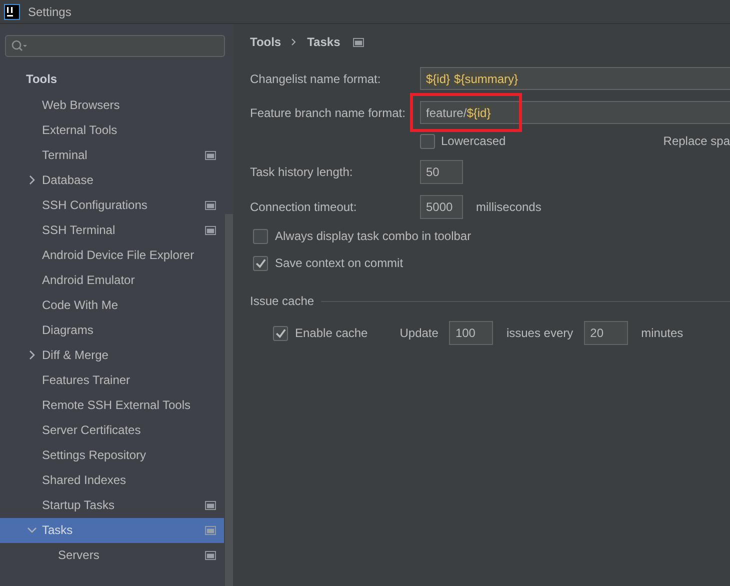 This screenshot has height=586, width=730. What do you see at coordinates (112, 555) in the screenshot?
I see `tree-item: Servers` at bounding box center [112, 555].